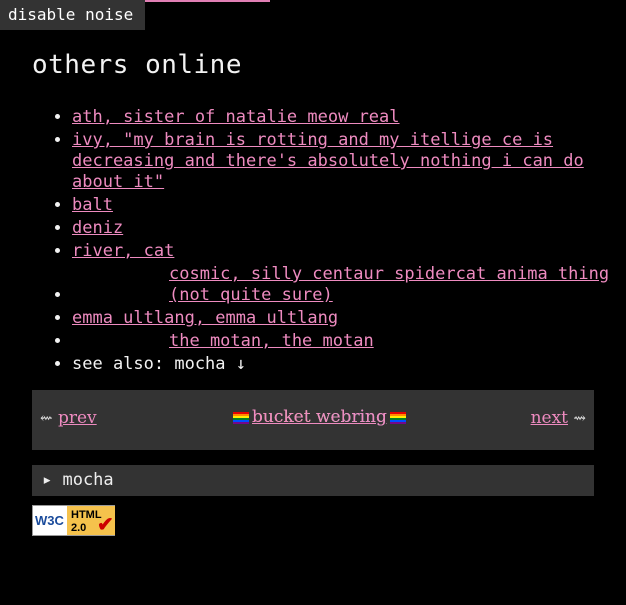 The image size is (626, 605). I want to click on list-item: the motan, the motan, so click(349, 341).